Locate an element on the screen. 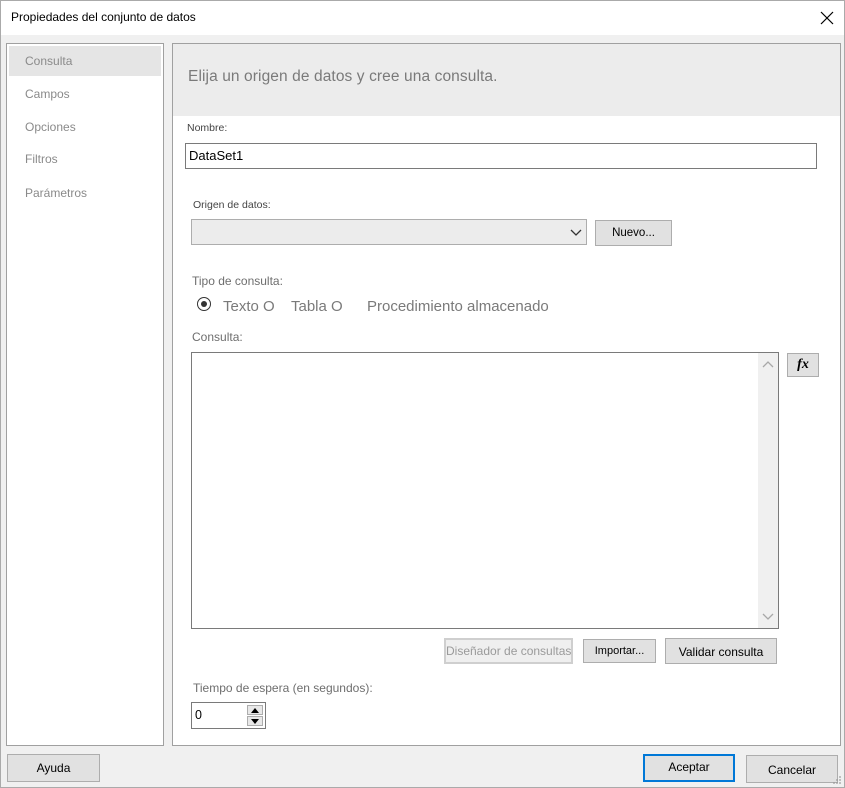 The image size is (845, 788). validate-query-button: Validar consulta is located at coordinates (721, 651).